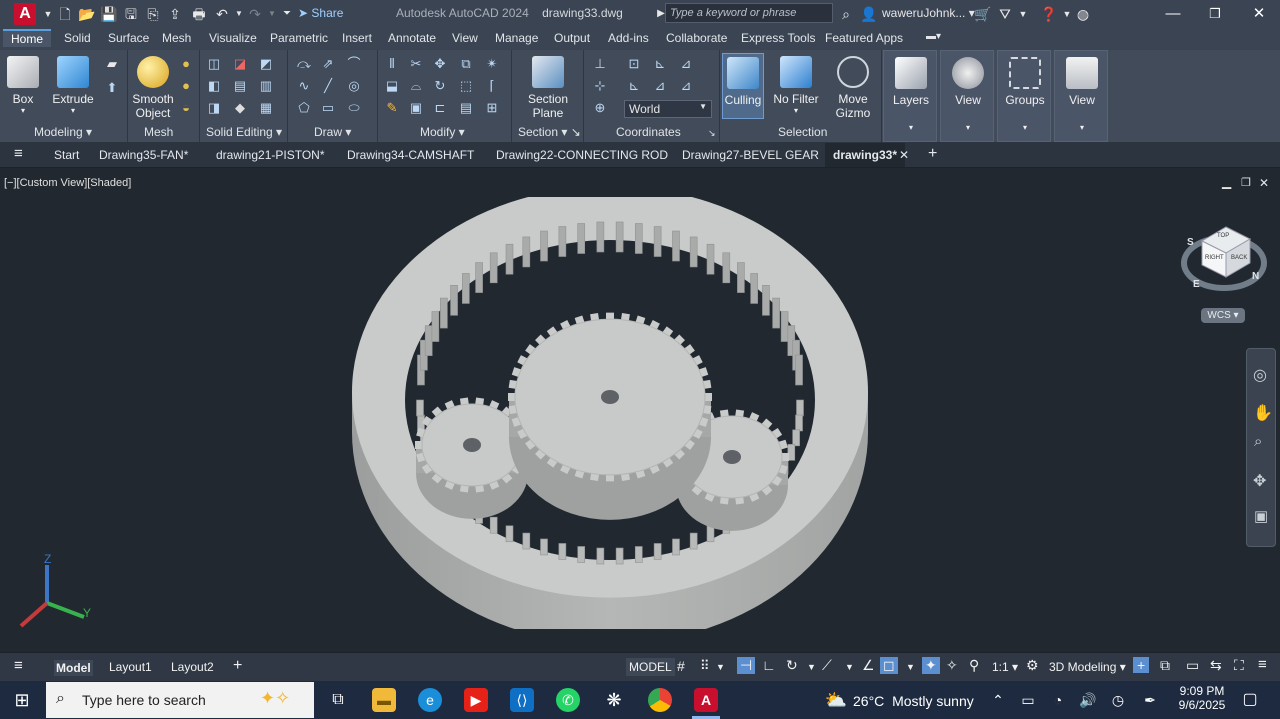 Image resolution: width=1280 pixels, height=719 pixels. Describe the element at coordinates (73, 85) in the screenshot. I see `extrude-button: Extrude ▾` at that location.